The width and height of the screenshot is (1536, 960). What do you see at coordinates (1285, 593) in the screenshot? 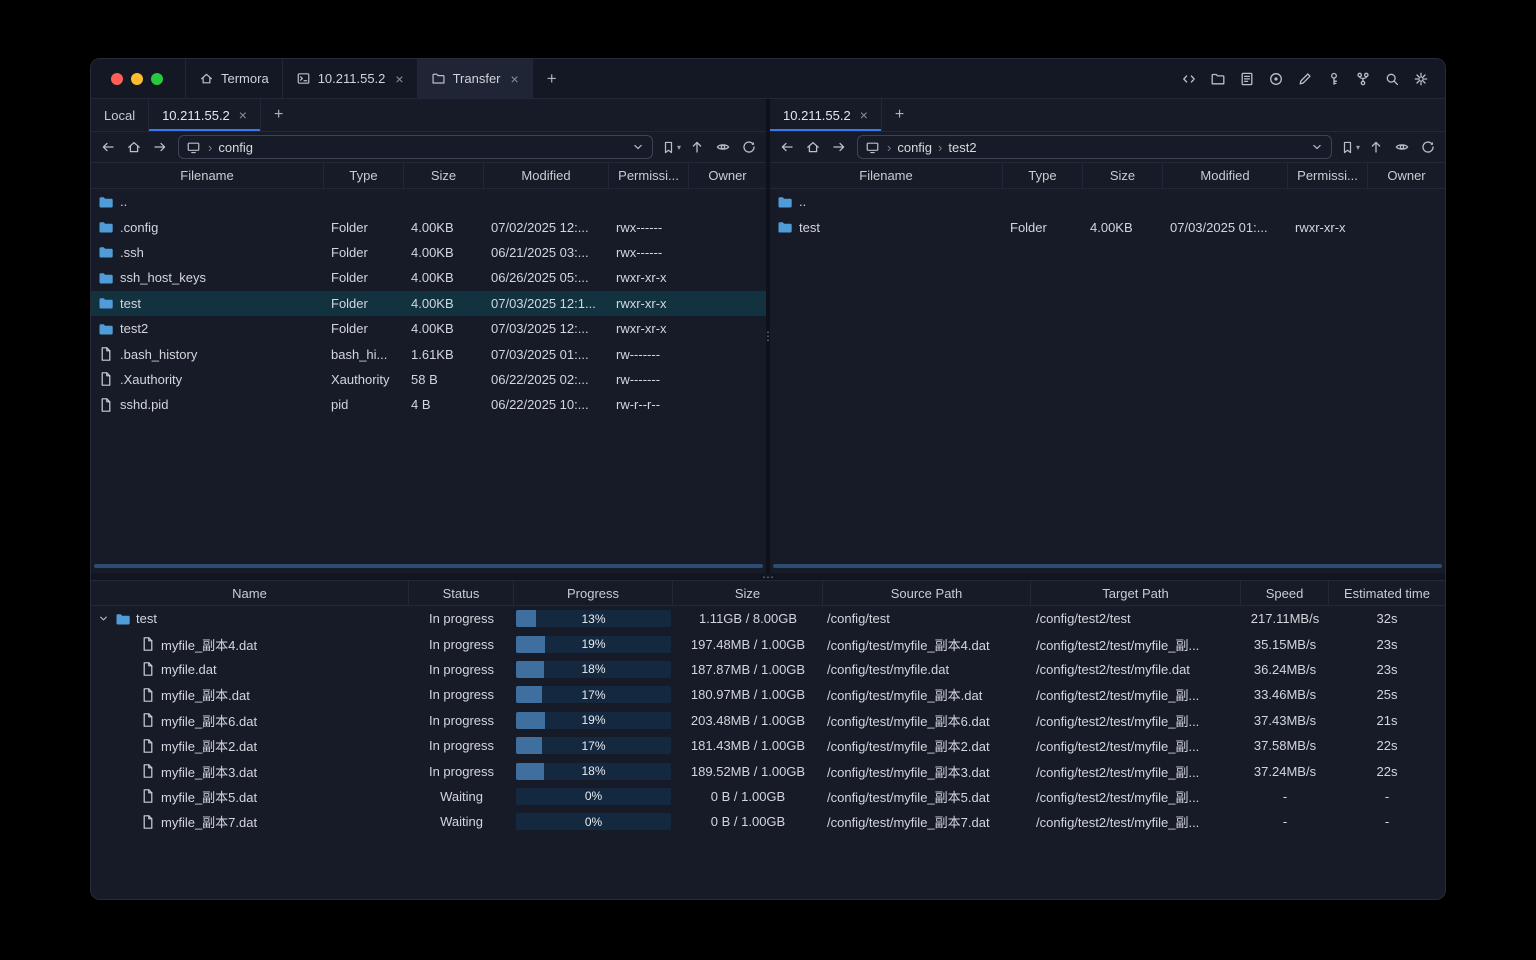
I see `transfer-col-speed: Speed` at bounding box center [1285, 593].